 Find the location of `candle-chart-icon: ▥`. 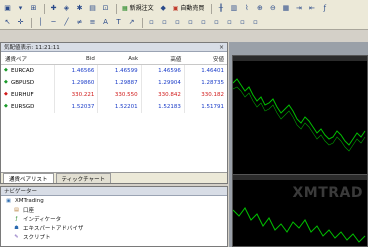

candle-chart-icon: ▥ is located at coordinates (233, 8).